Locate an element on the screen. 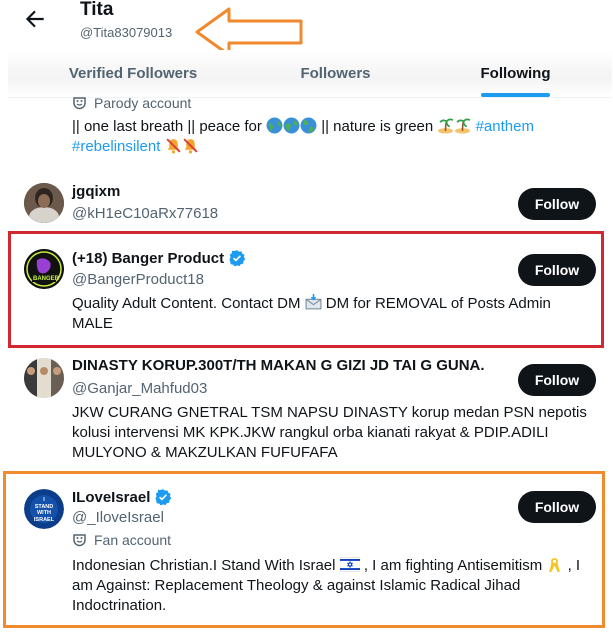  account-label: Parody account is located at coordinates (131, 103).